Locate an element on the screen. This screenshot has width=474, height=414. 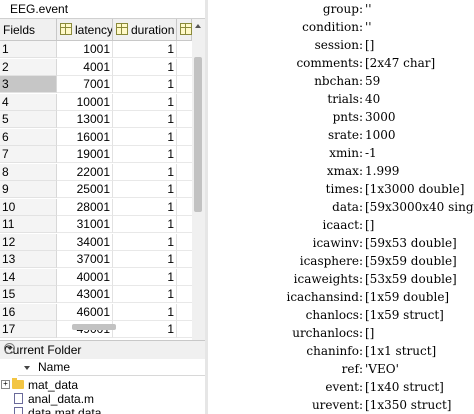
table-row: 1 1001 1 is located at coordinates (96, 49).